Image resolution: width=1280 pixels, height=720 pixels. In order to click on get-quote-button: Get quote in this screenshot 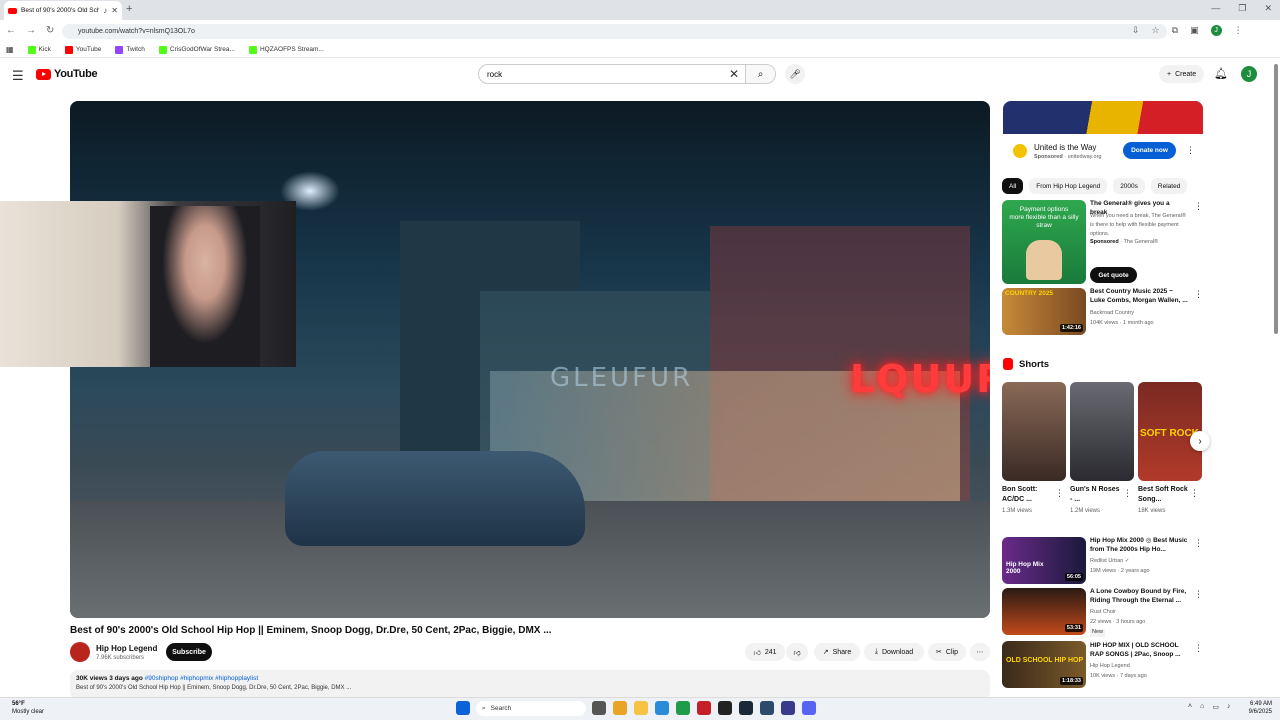, I will do `click(1113, 275)`.